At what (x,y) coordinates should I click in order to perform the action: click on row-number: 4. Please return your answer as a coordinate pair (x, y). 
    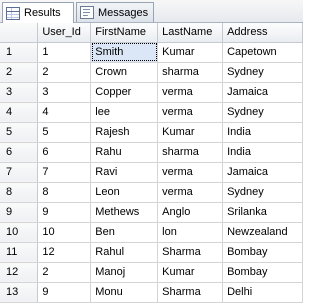
    Looking at the image, I should click on (19, 112).